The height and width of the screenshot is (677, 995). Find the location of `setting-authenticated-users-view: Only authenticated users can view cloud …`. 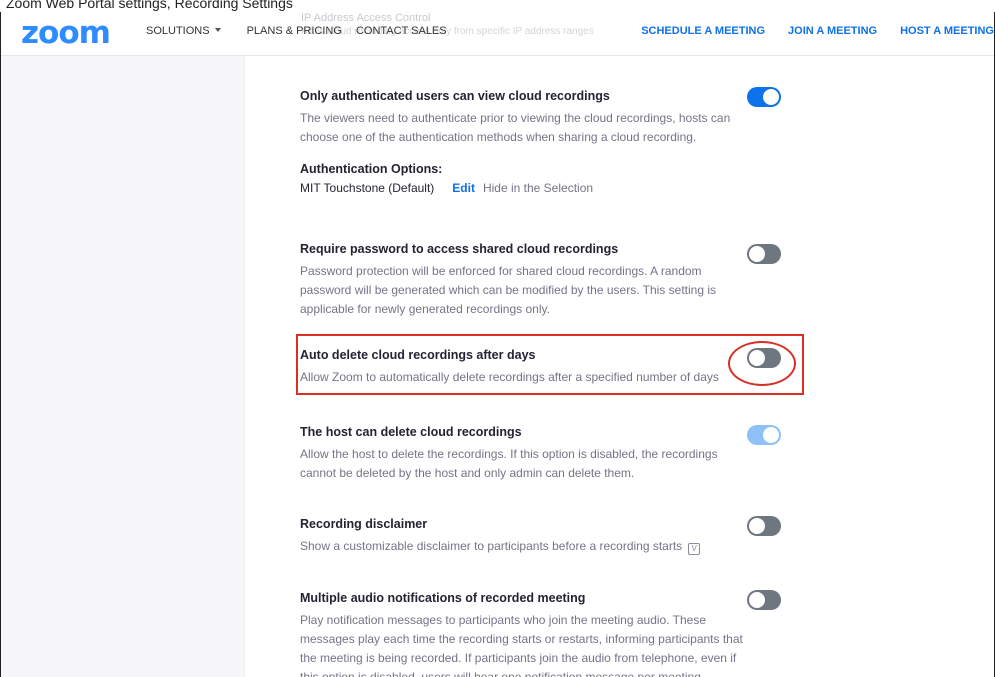

setting-authenticated-users-view: Only authenticated users can view cloud … is located at coordinates (522, 117).